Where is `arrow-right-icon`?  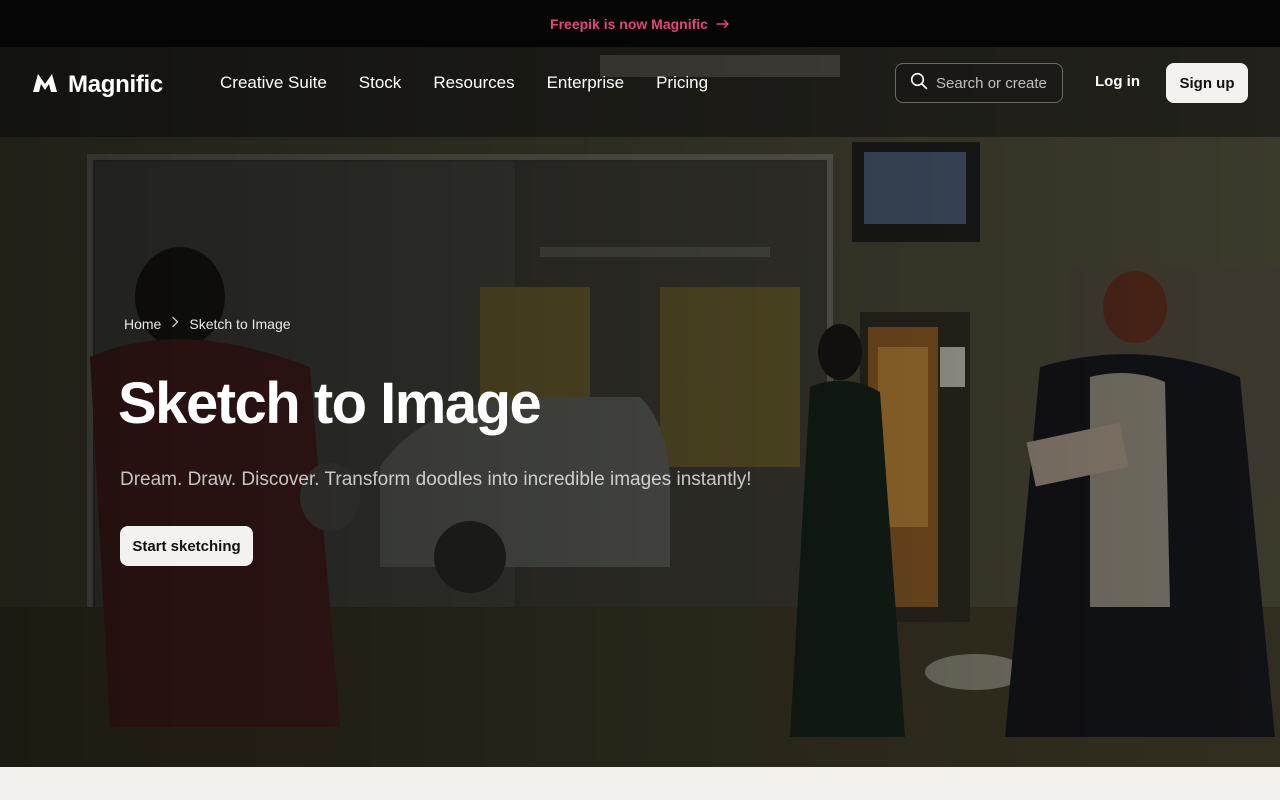
arrow-right-icon is located at coordinates (723, 24).